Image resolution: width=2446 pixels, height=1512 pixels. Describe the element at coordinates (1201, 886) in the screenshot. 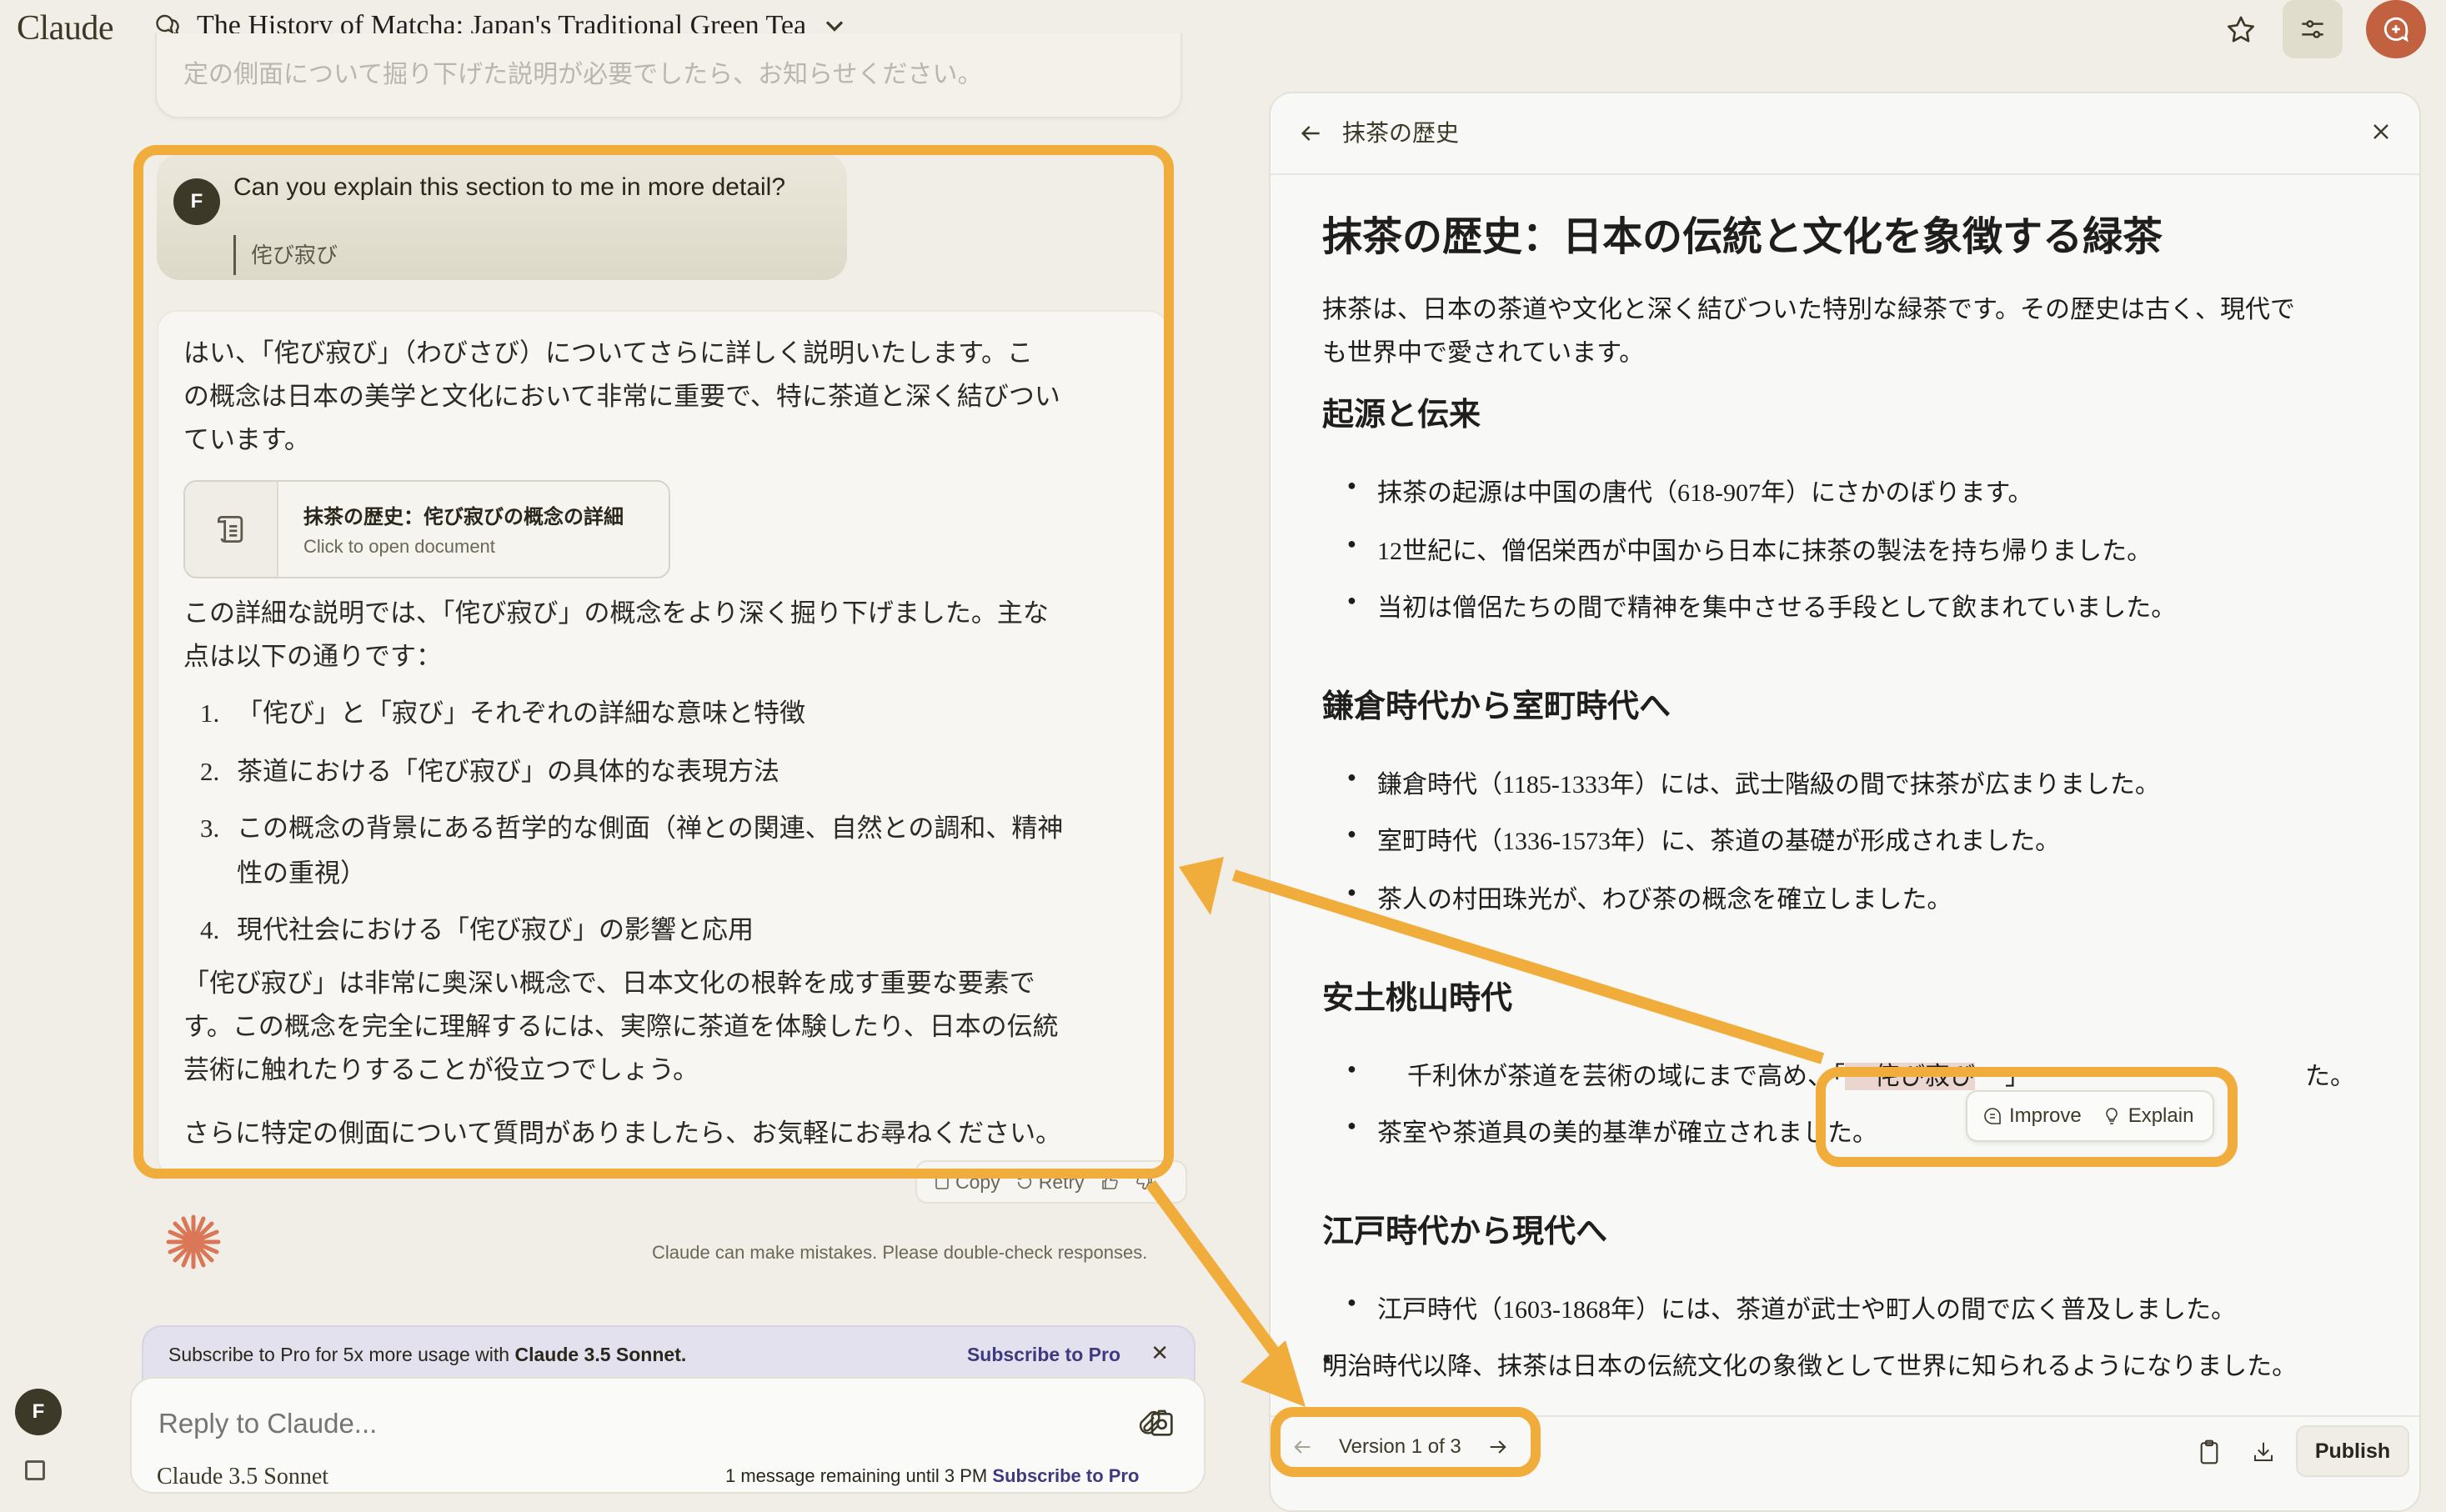

I see `annotation-arrowhead-chat` at that location.